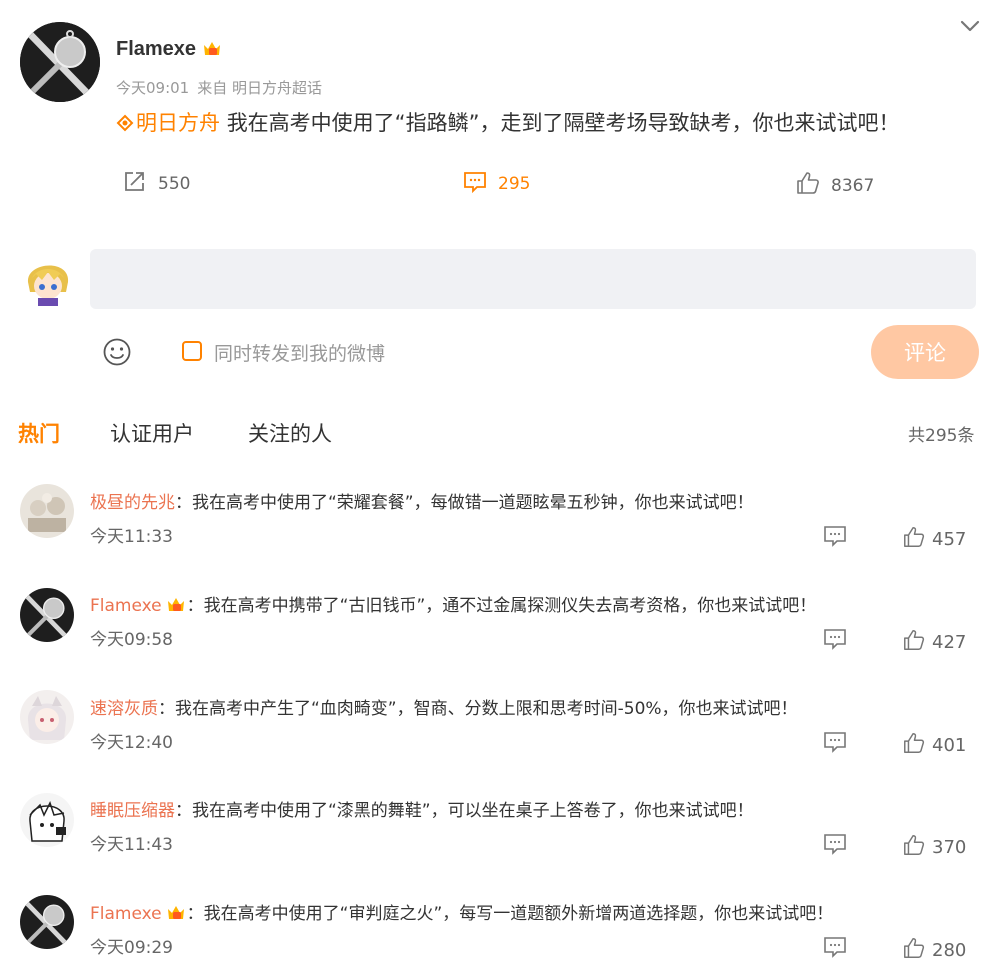 The height and width of the screenshot is (979, 1000). What do you see at coordinates (39, 433) in the screenshot?
I see `tab-hot: 热门` at bounding box center [39, 433].